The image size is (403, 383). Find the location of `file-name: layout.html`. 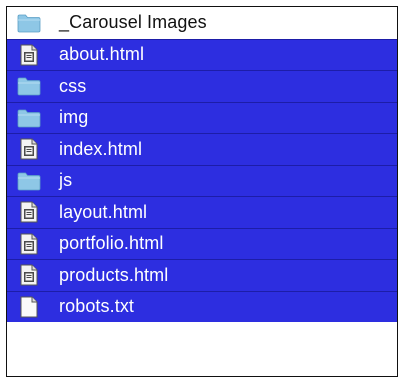

file-name: layout.html is located at coordinates (103, 211).